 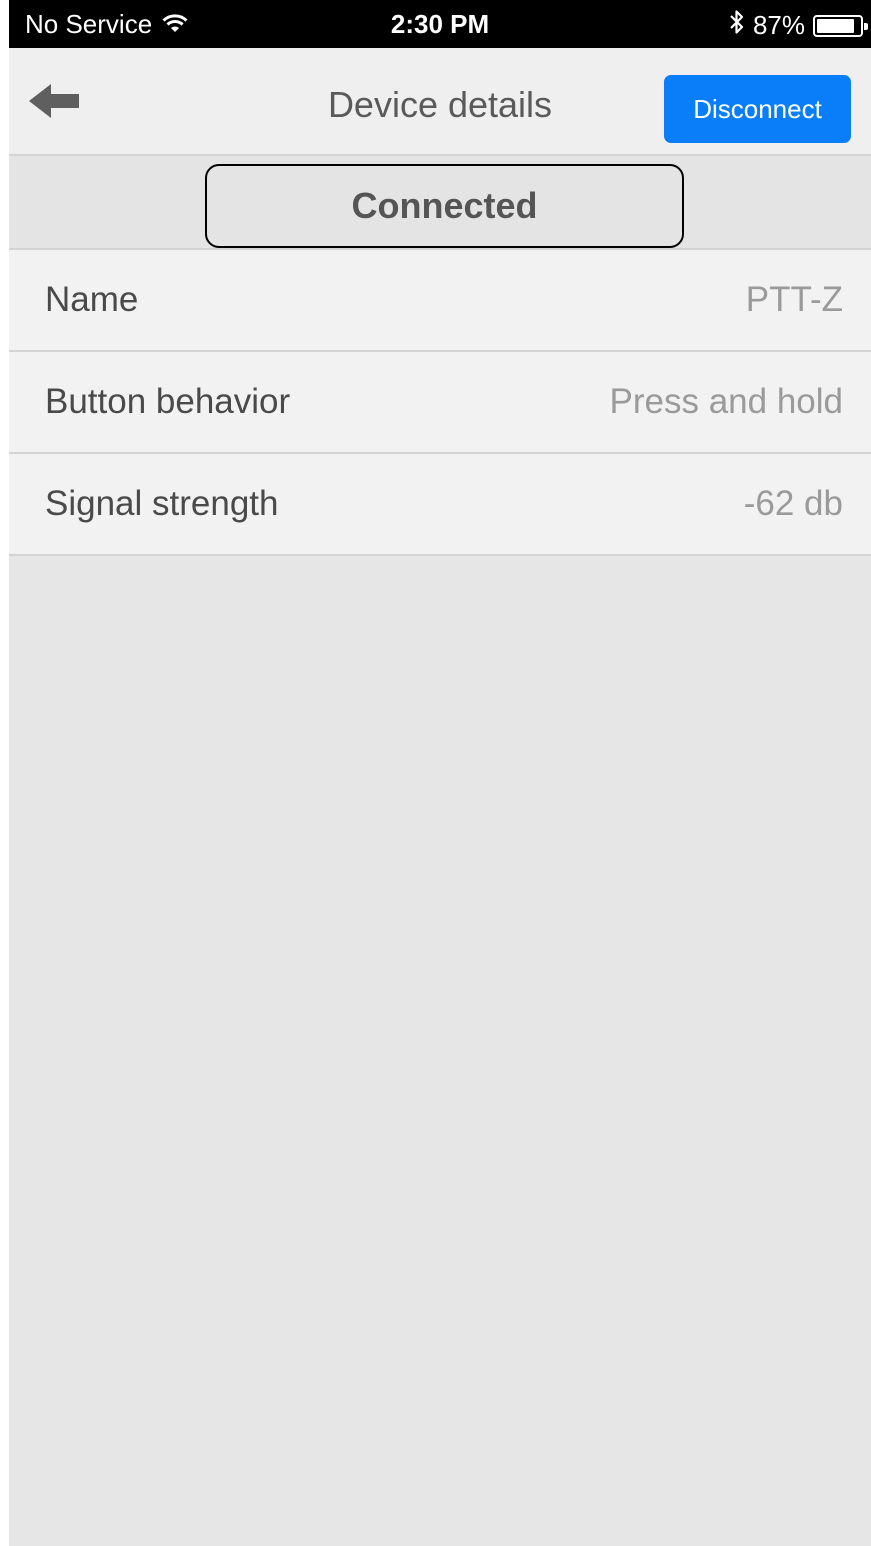 What do you see at coordinates (726, 401) in the screenshot?
I see `detail-value: Press and hold` at bounding box center [726, 401].